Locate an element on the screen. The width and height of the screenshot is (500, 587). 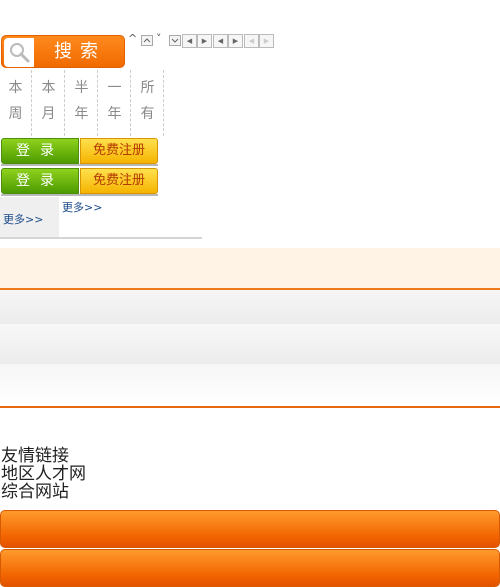
period-tab-year: 一 年 is located at coordinates (115, 103).